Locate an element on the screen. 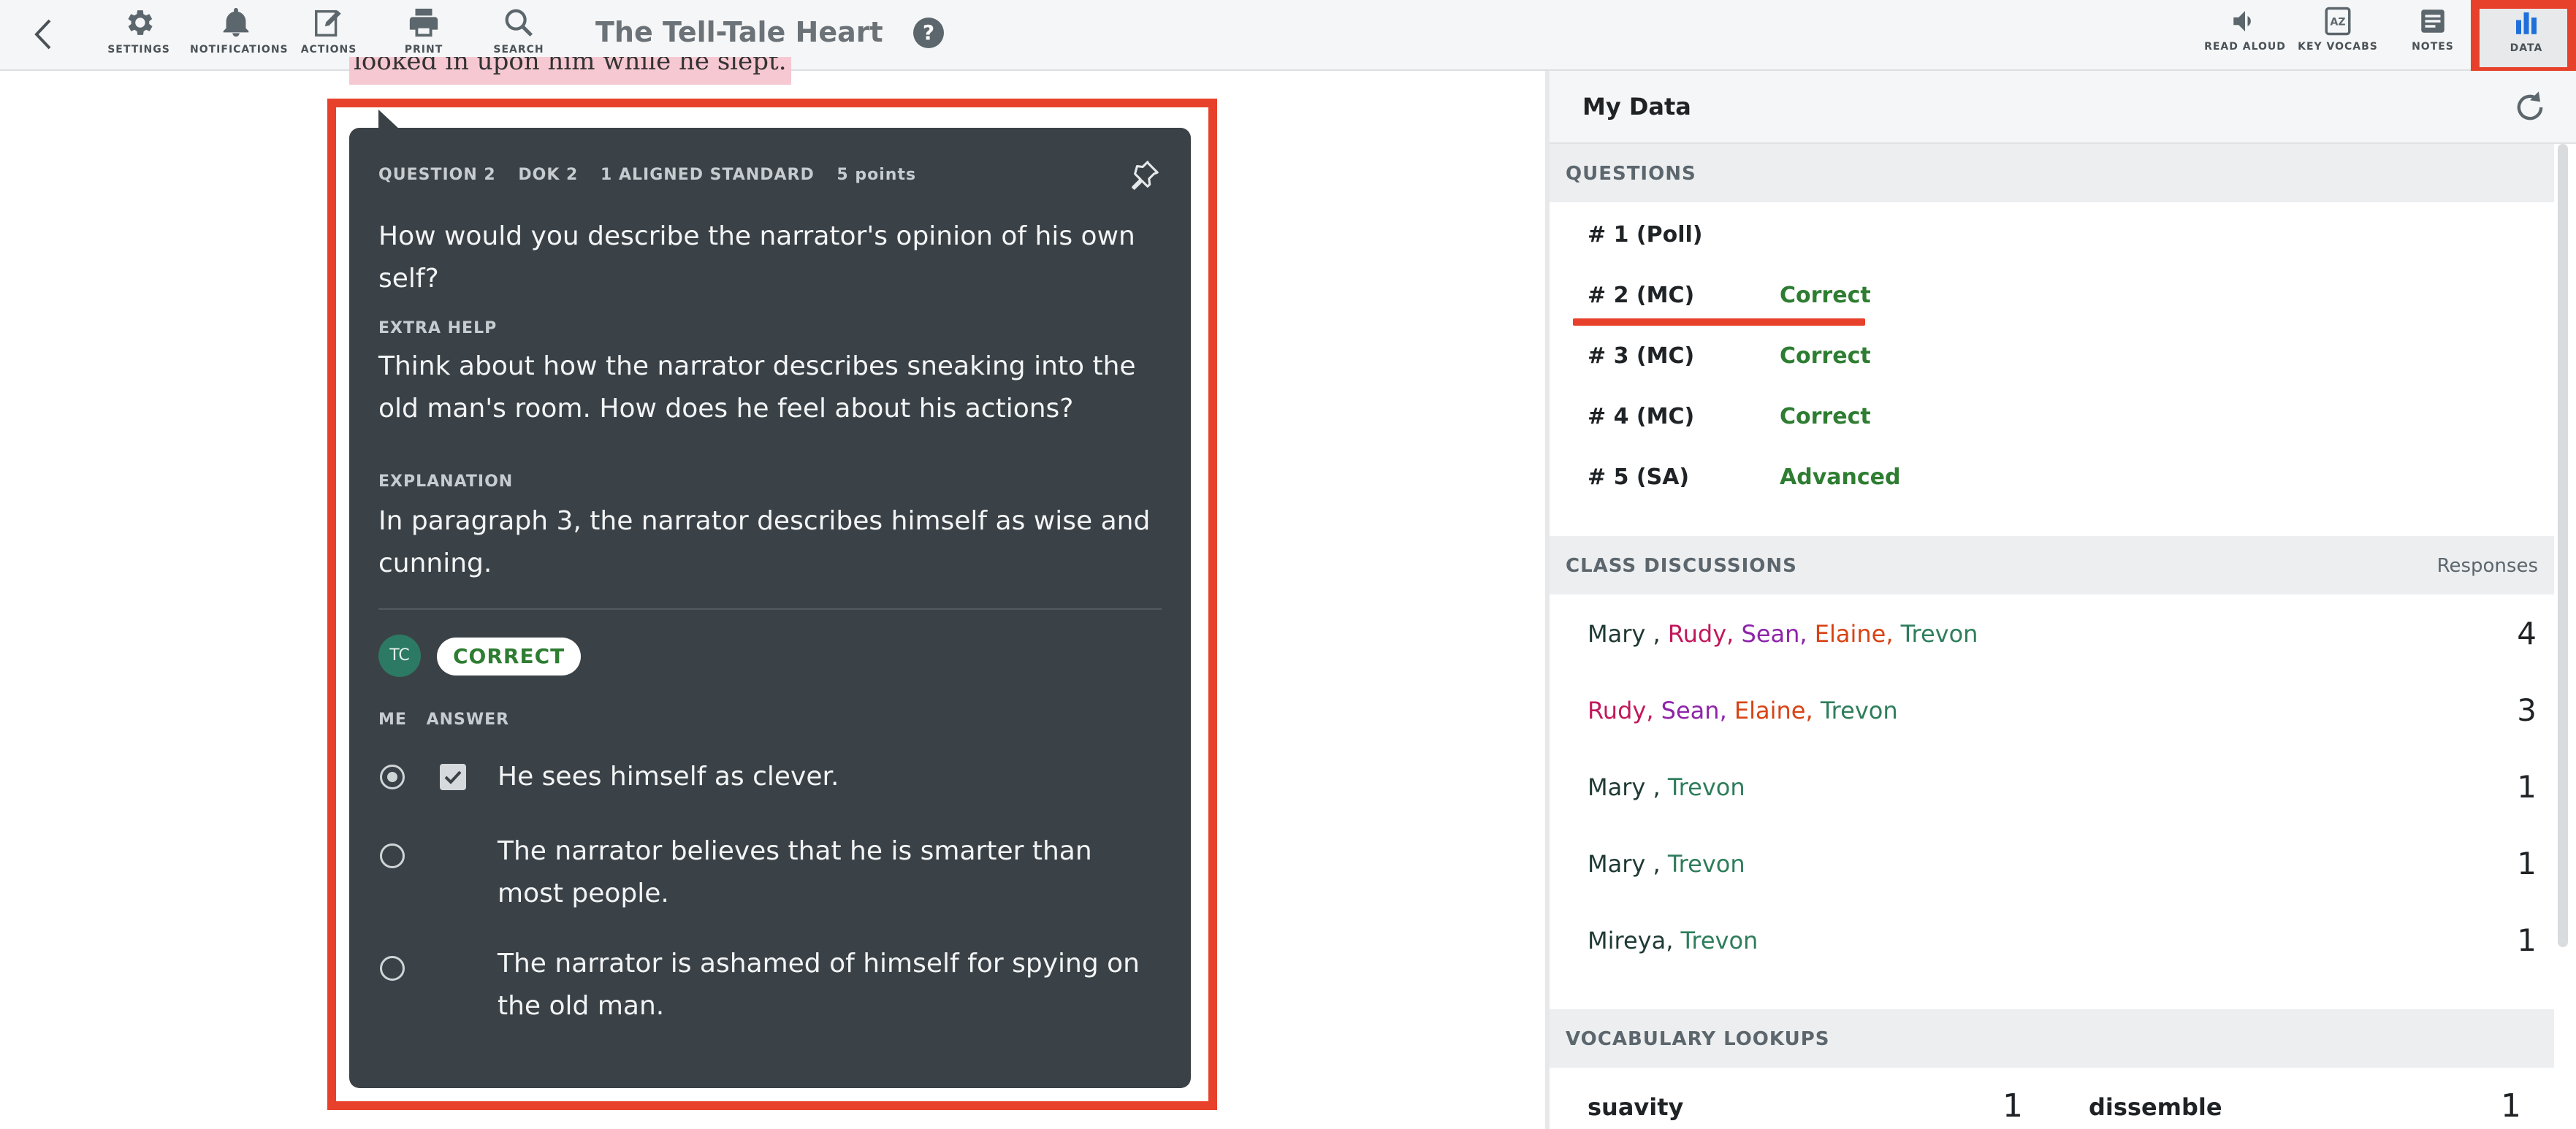  read-aloud-label: READ ALOUD is located at coordinates (2245, 47).